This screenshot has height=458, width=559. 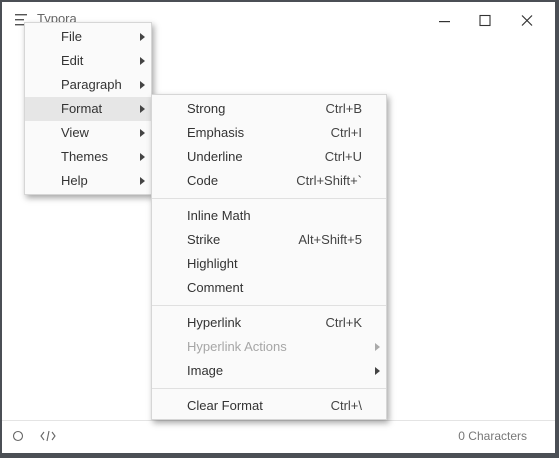 I want to click on menu-item-paragraph: Paragraph, so click(x=88, y=85).